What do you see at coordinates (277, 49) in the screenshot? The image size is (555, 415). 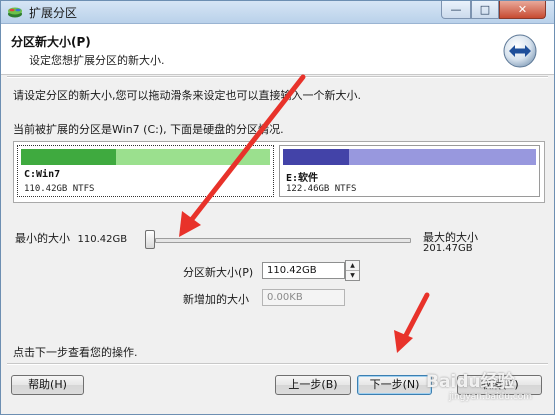 I see `wizard-header: 分区新大小(P) 设定您想扩展分区的新大小.` at bounding box center [277, 49].